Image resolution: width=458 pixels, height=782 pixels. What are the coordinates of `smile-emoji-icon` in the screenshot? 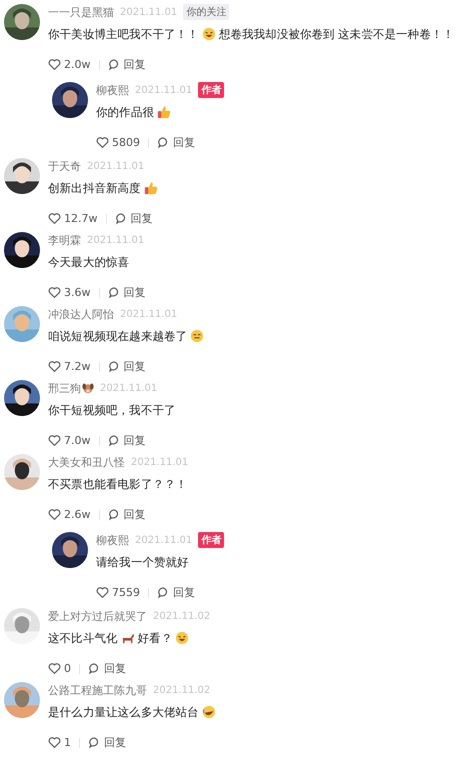 It's located at (197, 336).